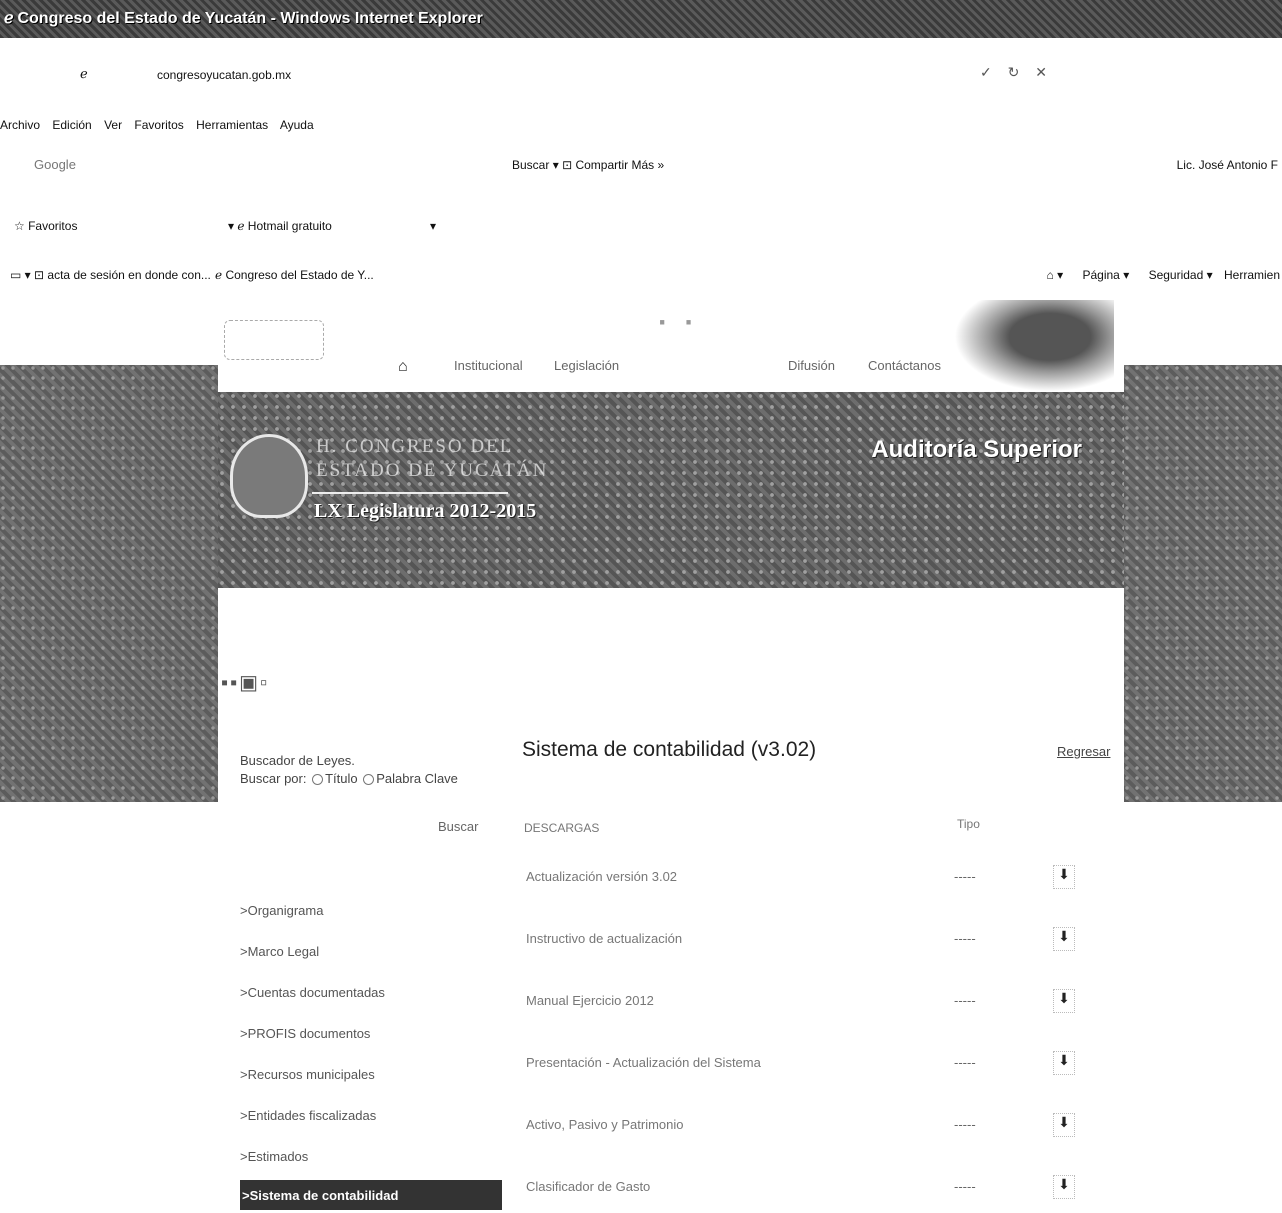 This screenshot has height=1213, width=1282. I want to click on seguridad-menu: Seguridad ▾, so click(1177, 275).